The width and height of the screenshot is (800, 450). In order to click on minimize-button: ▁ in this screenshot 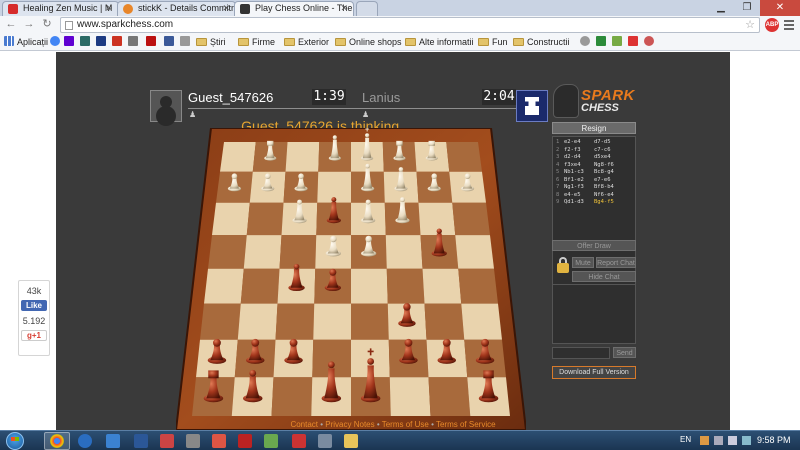, I will do `click(721, 8)`.